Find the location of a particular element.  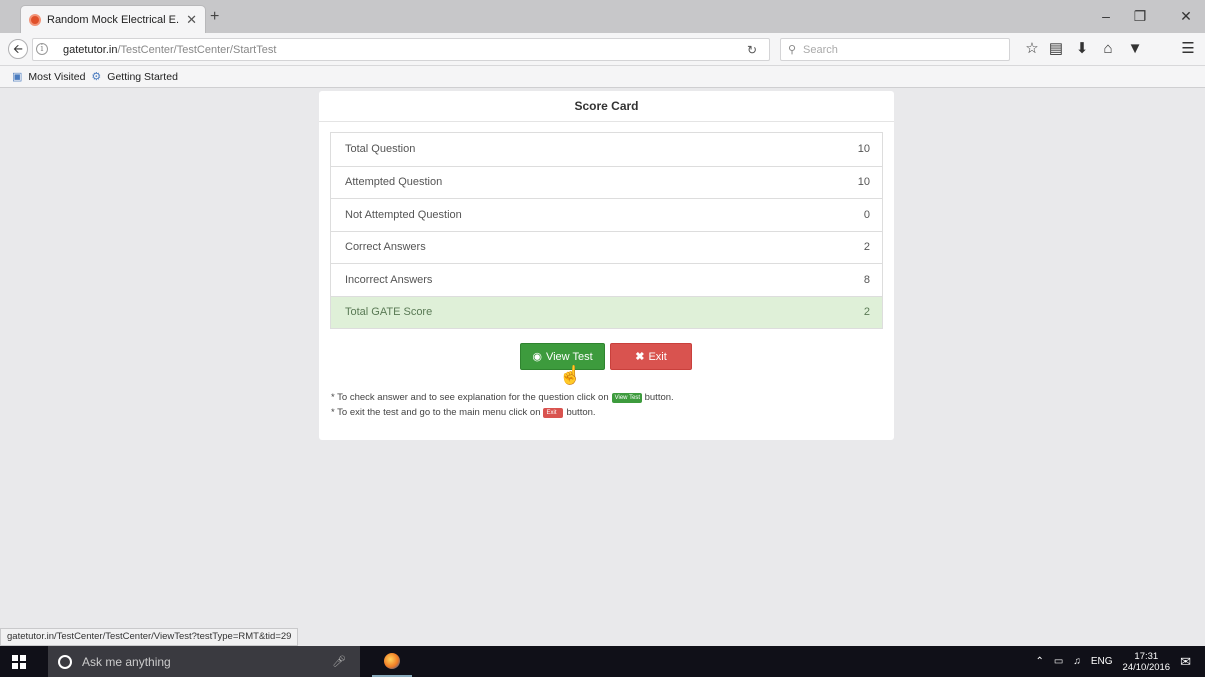

clock-time: 17:31 is located at coordinates (1146, 656).